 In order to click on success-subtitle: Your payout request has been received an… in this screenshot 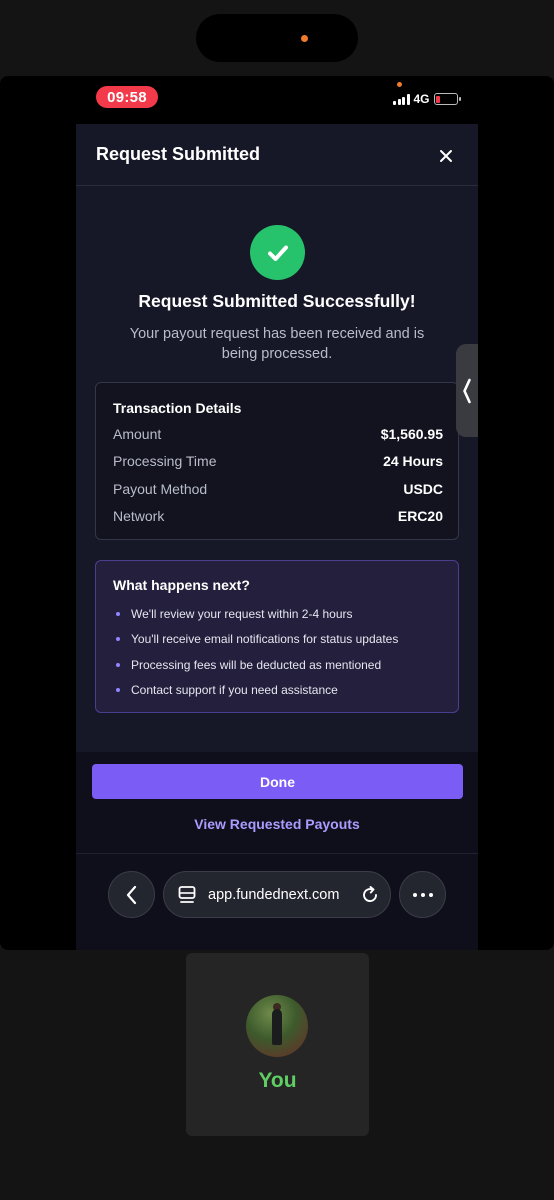, I will do `click(277, 344)`.